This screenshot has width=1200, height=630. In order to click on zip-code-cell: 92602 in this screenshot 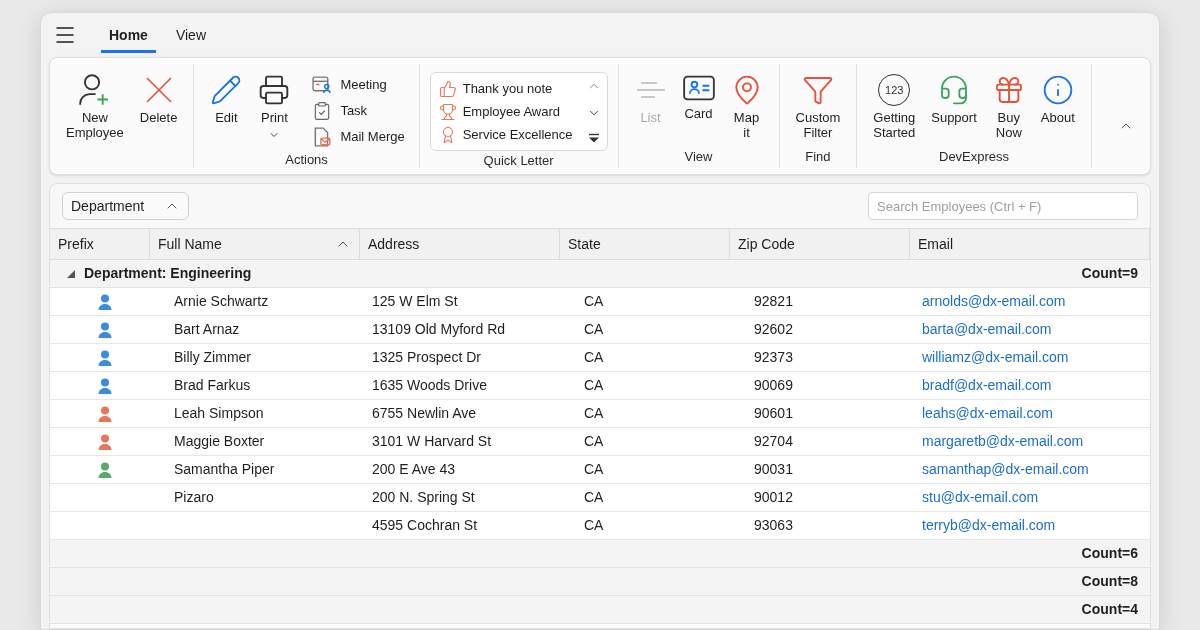, I will do `click(773, 329)`.